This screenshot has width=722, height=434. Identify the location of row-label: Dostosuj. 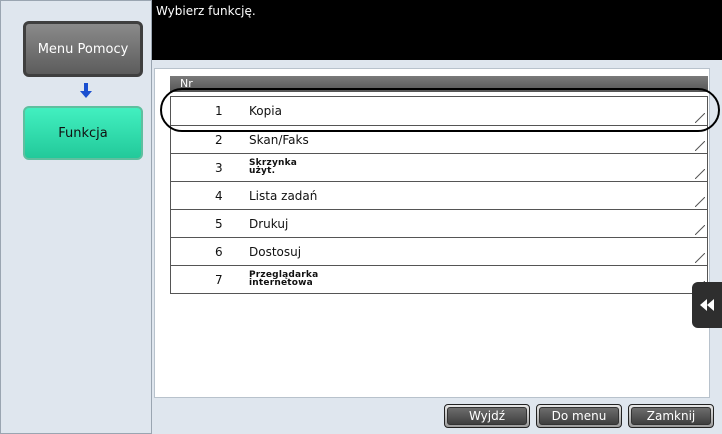
(275, 252).